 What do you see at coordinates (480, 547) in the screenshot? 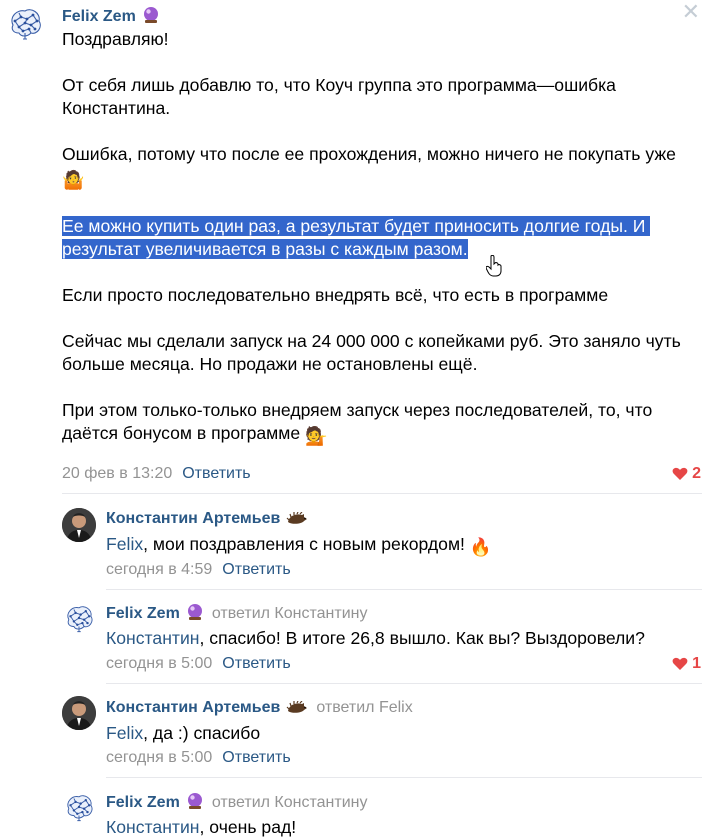
I see `fire-emoji: 🔥` at bounding box center [480, 547].